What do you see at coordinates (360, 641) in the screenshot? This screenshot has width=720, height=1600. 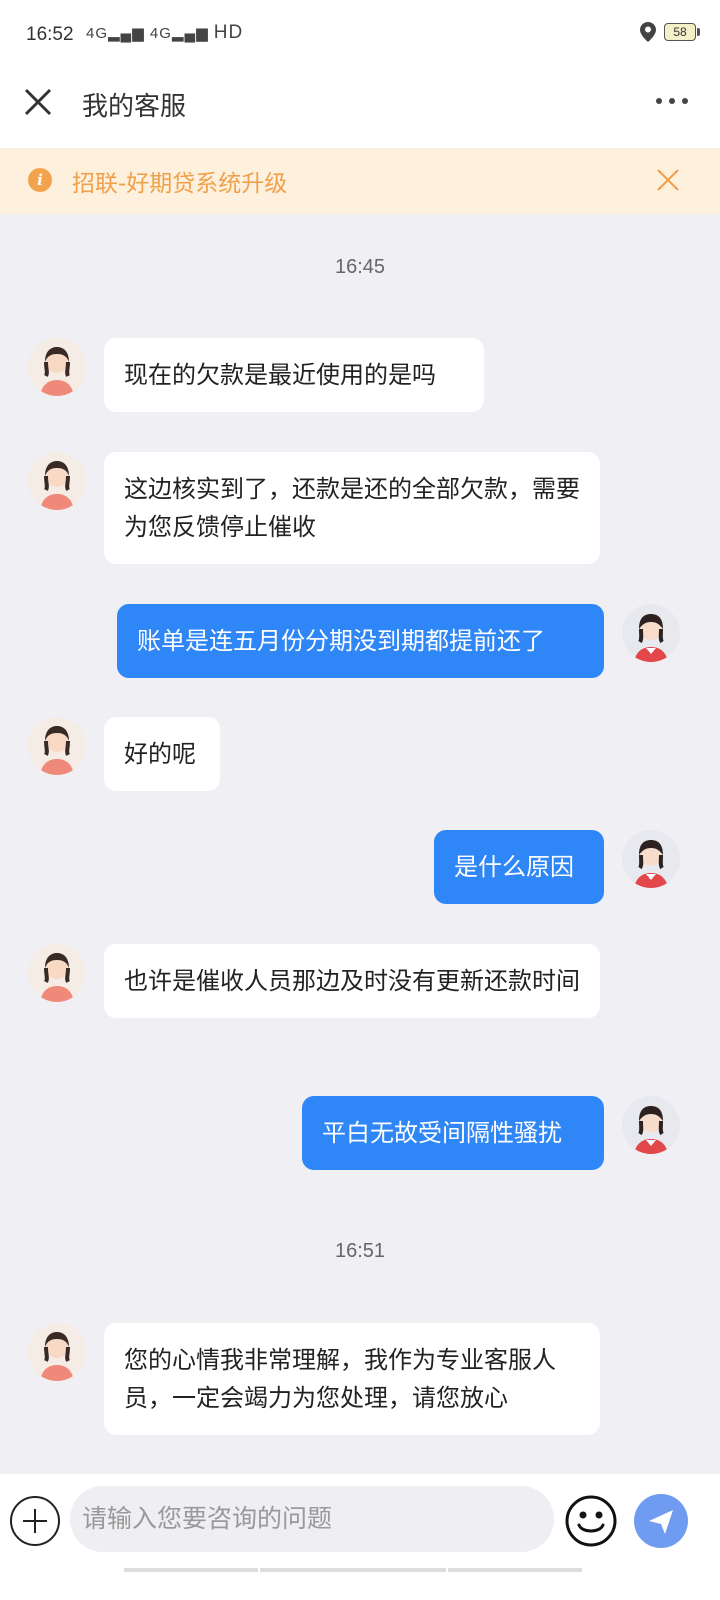 I see `chat-bubble-user: 账单是连五月份分期没到期都提前还了` at bounding box center [360, 641].